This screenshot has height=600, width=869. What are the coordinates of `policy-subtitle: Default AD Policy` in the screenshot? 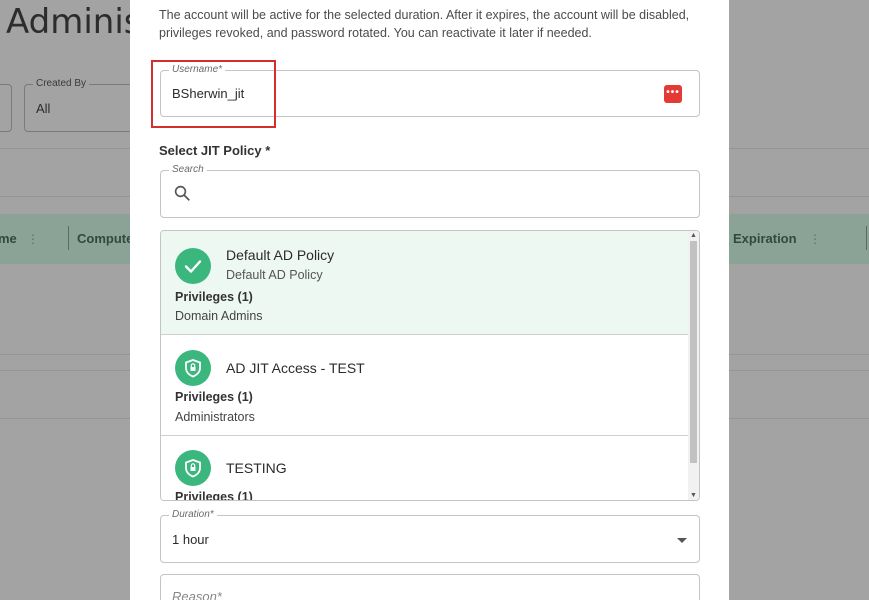 It's located at (274, 275).